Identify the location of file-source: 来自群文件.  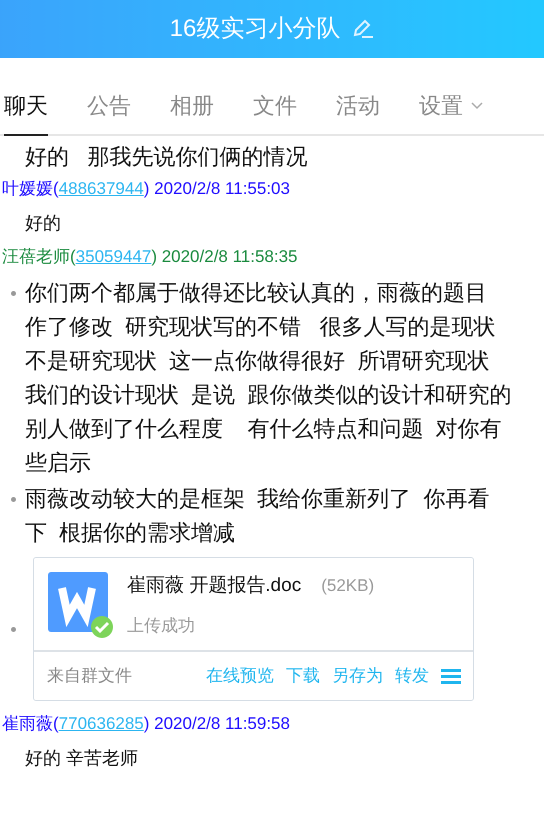
(90, 676).